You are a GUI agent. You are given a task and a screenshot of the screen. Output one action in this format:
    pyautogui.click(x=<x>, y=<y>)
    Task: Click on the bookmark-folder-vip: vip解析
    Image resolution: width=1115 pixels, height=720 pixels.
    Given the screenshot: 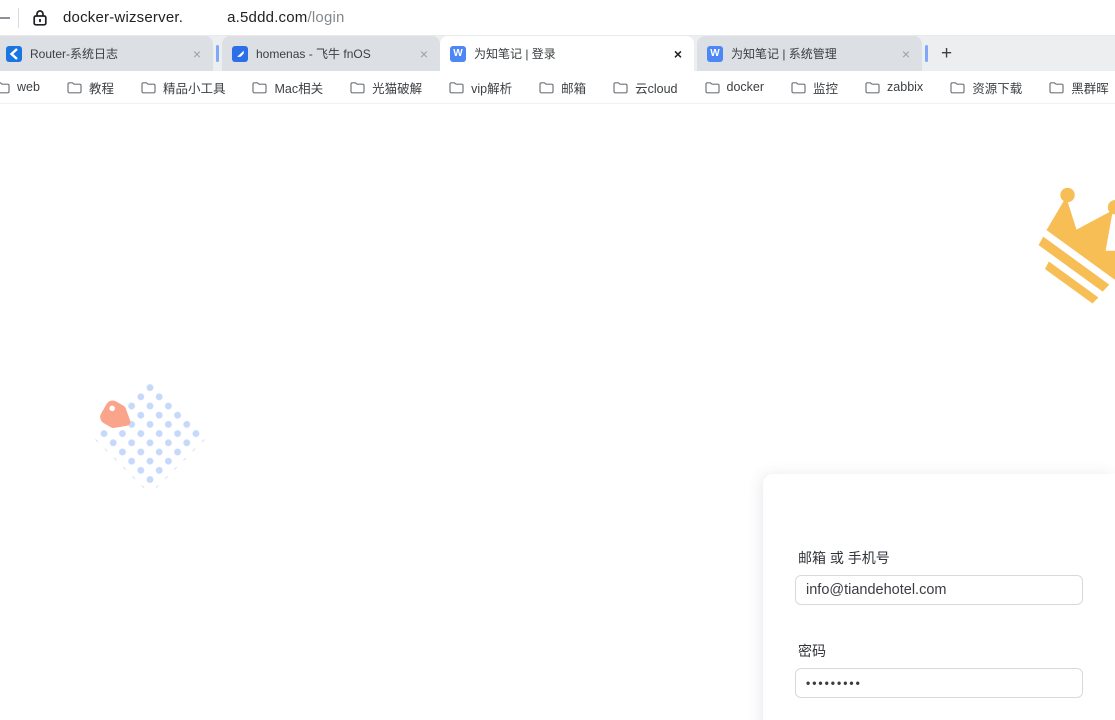 What is the action you would take?
    pyautogui.click(x=480, y=87)
    